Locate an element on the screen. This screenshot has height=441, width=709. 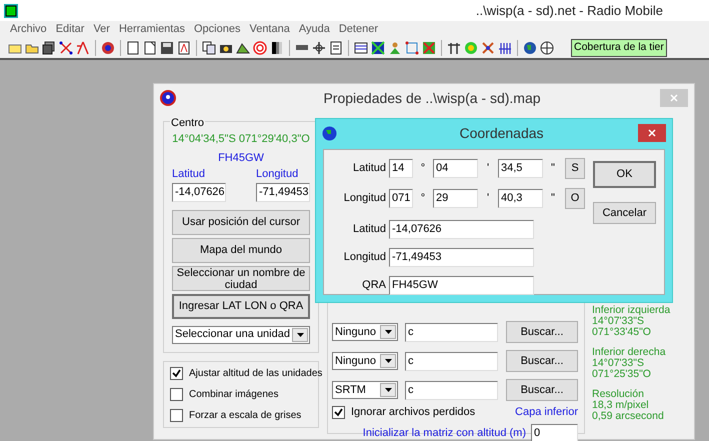
antenna-icon is located at coordinates (83, 48).